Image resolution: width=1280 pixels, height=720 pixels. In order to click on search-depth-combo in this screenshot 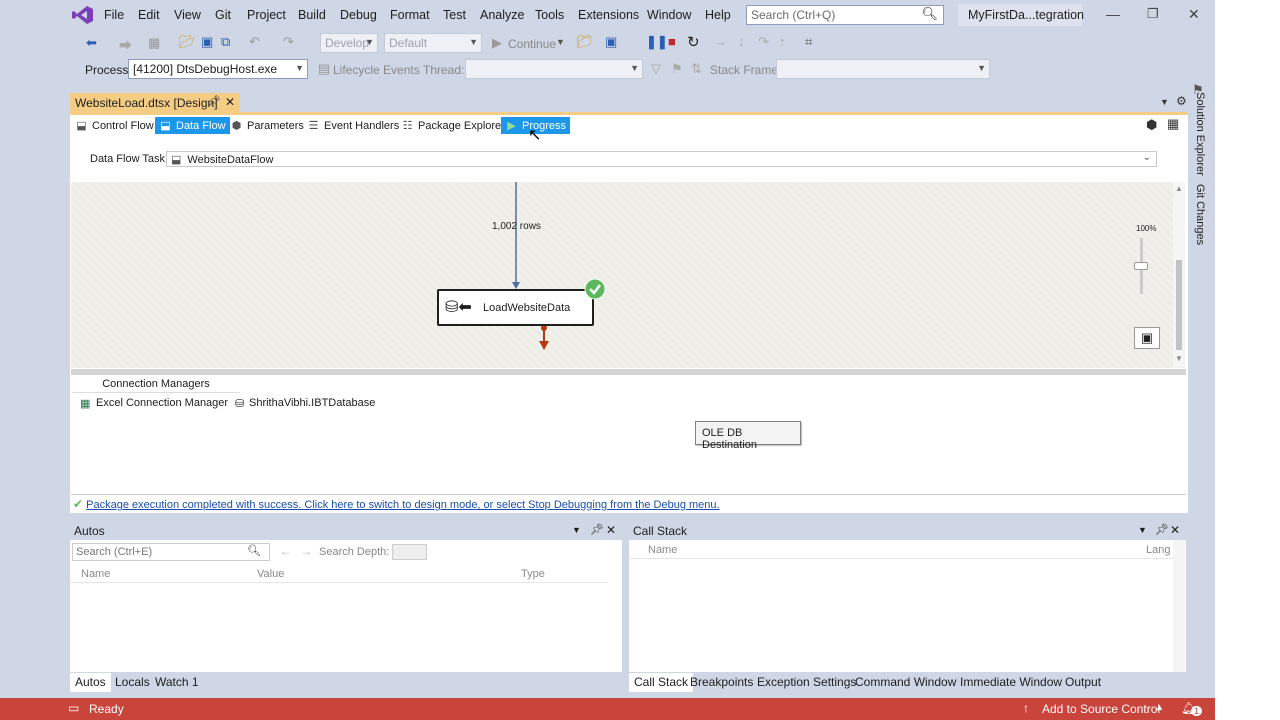, I will do `click(409, 552)`.